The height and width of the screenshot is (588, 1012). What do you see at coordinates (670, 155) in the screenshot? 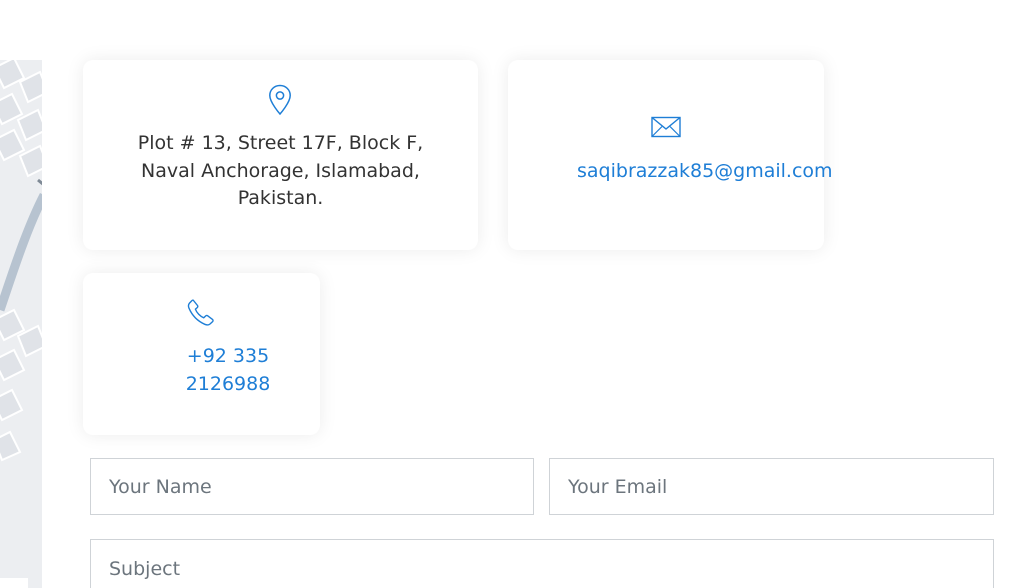
I see `email-card: saqibrazzak85@gmail.com` at bounding box center [670, 155].